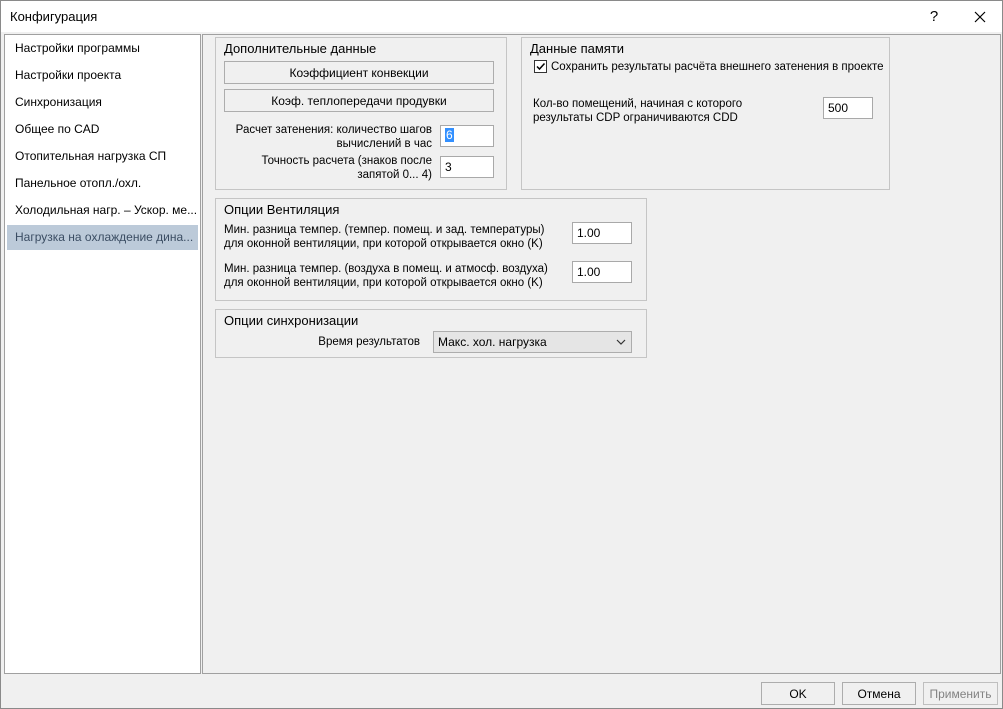 This screenshot has height=709, width=1003. I want to click on results-time-value: Макс. хол. нагрузка, so click(492, 342).